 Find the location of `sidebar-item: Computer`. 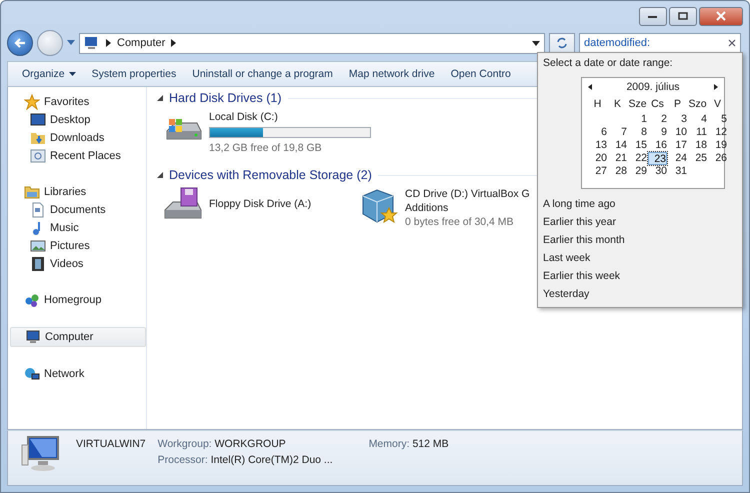

sidebar-item: Computer is located at coordinates (78, 337).